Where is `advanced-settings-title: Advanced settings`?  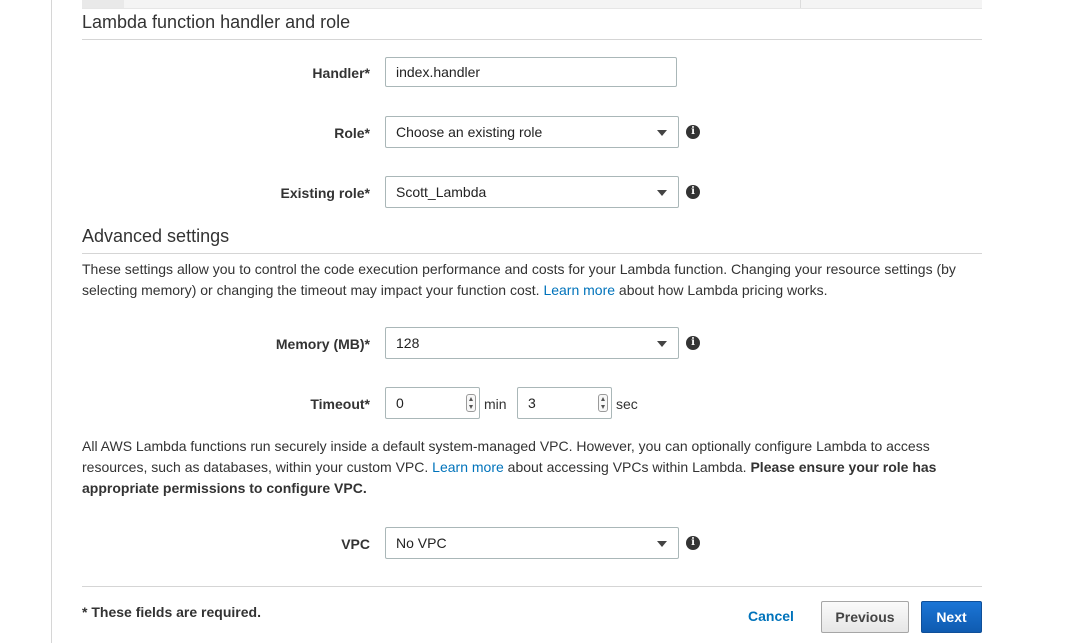 advanced-settings-title: Advanced settings is located at coordinates (156, 236).